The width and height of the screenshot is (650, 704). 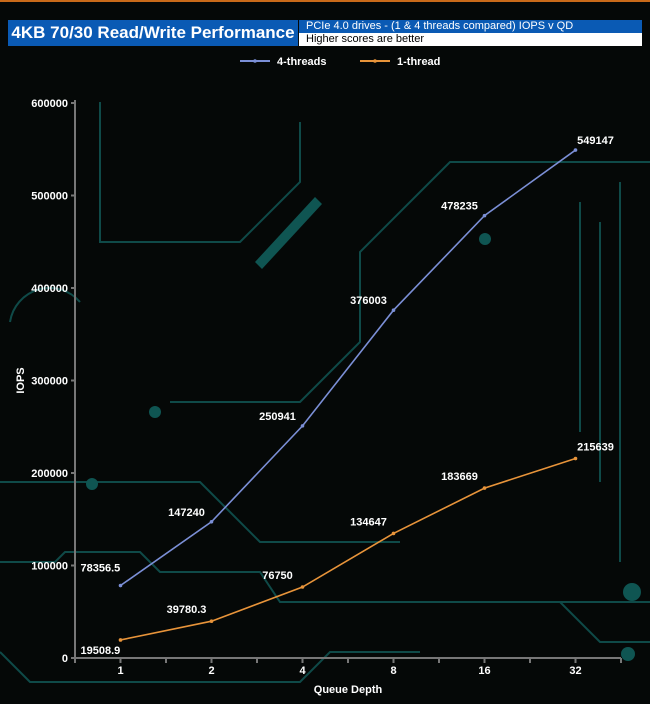 What do you see at coordinates (302, 671) in the screenshot?
I see `x-tick-label: 4` at bounding box center [302, 671].